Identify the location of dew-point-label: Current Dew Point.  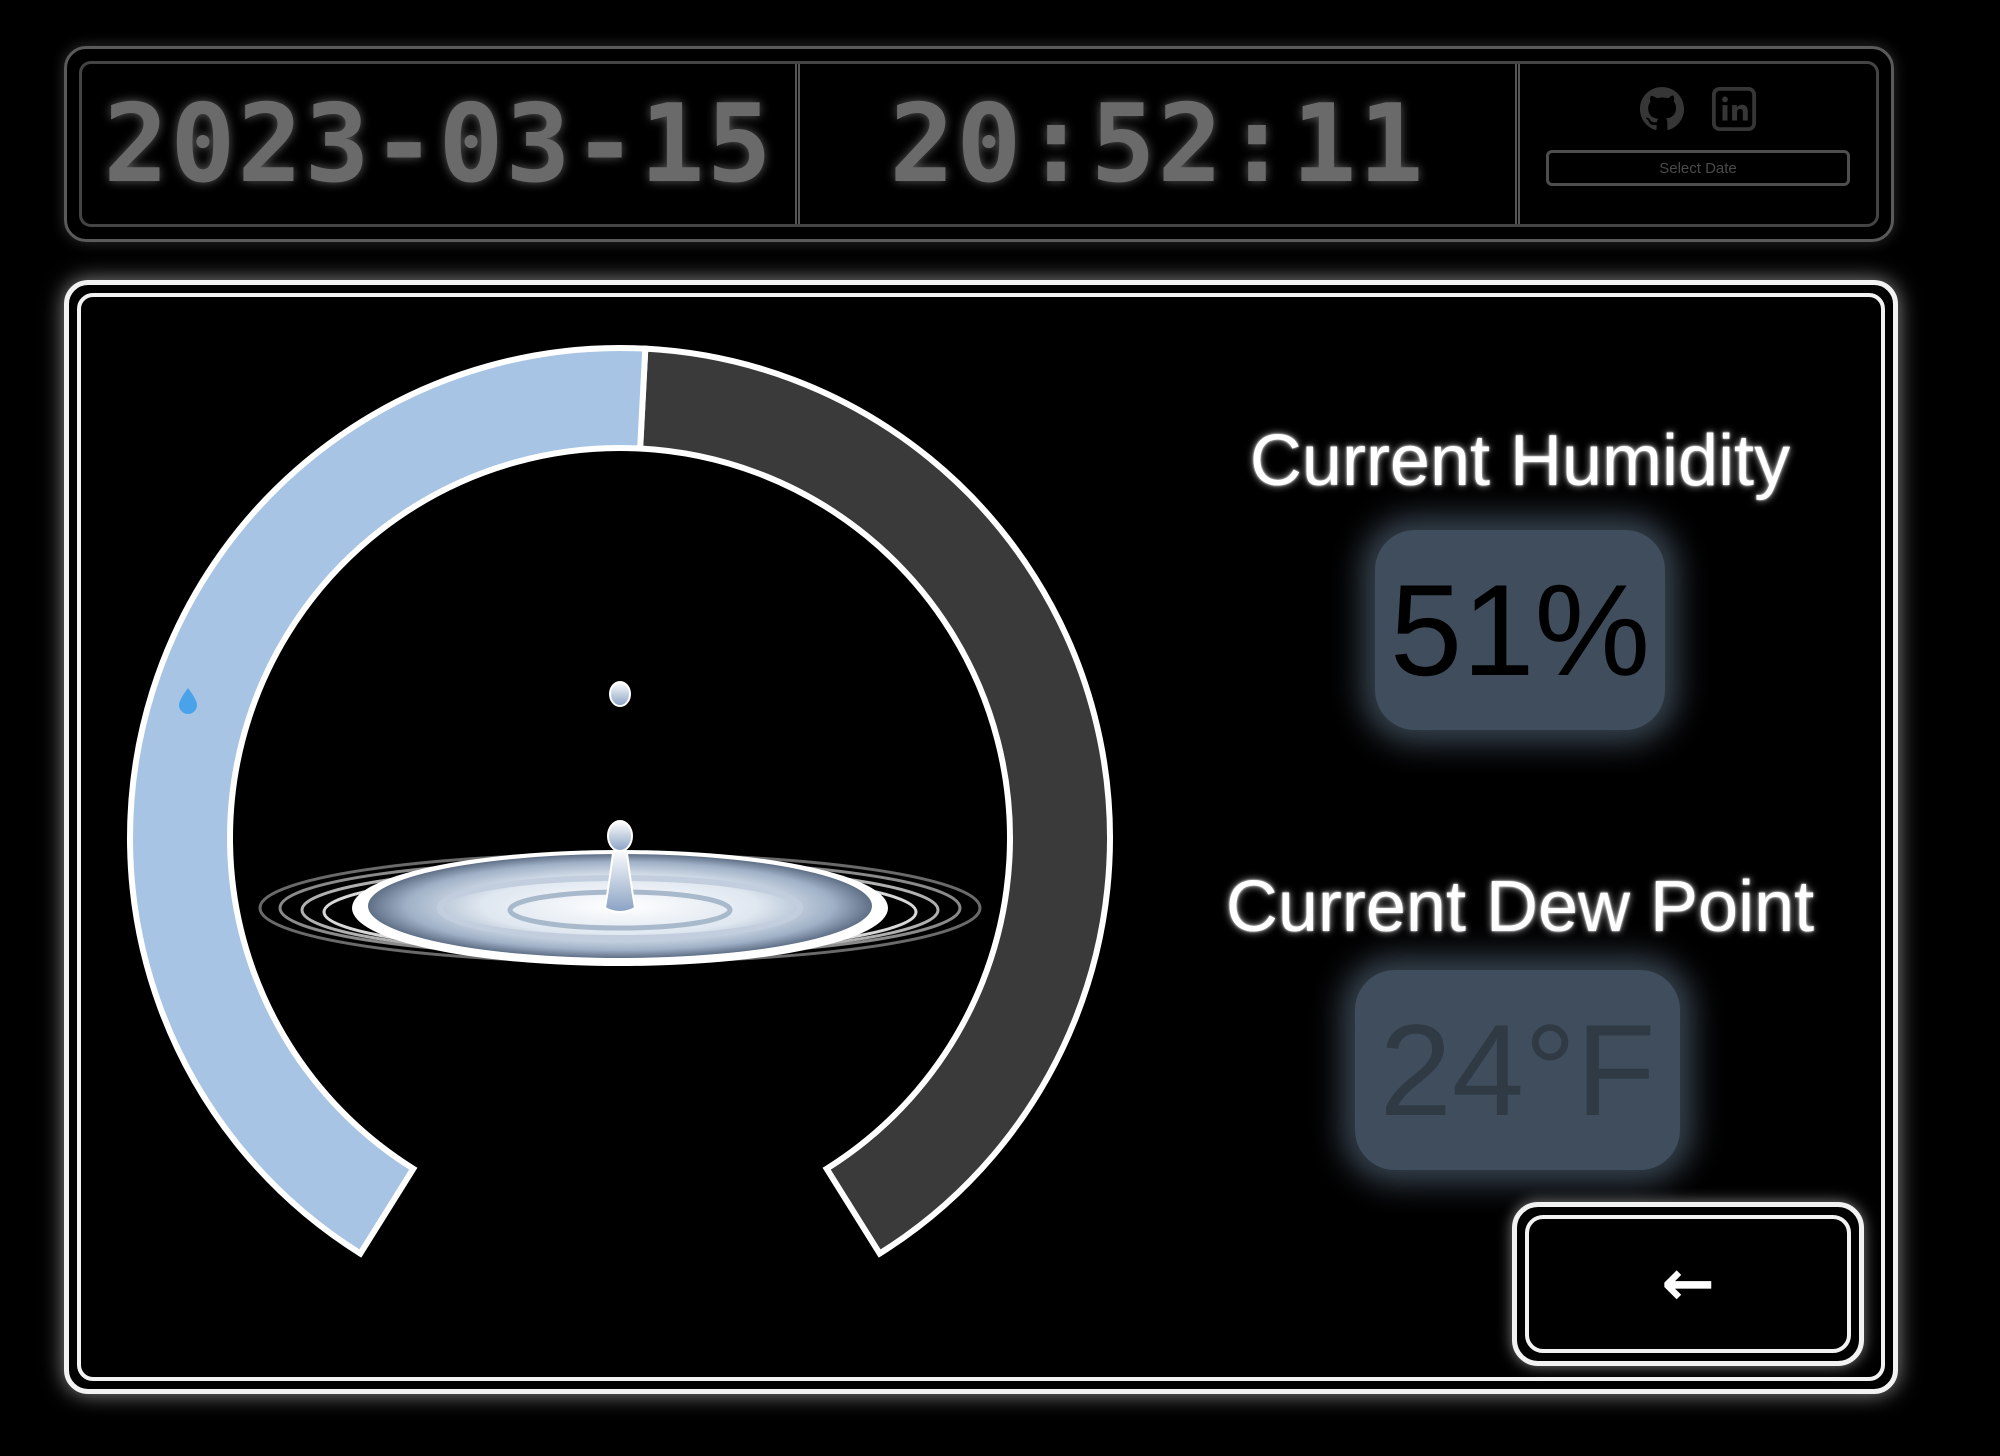
(1520, 907).